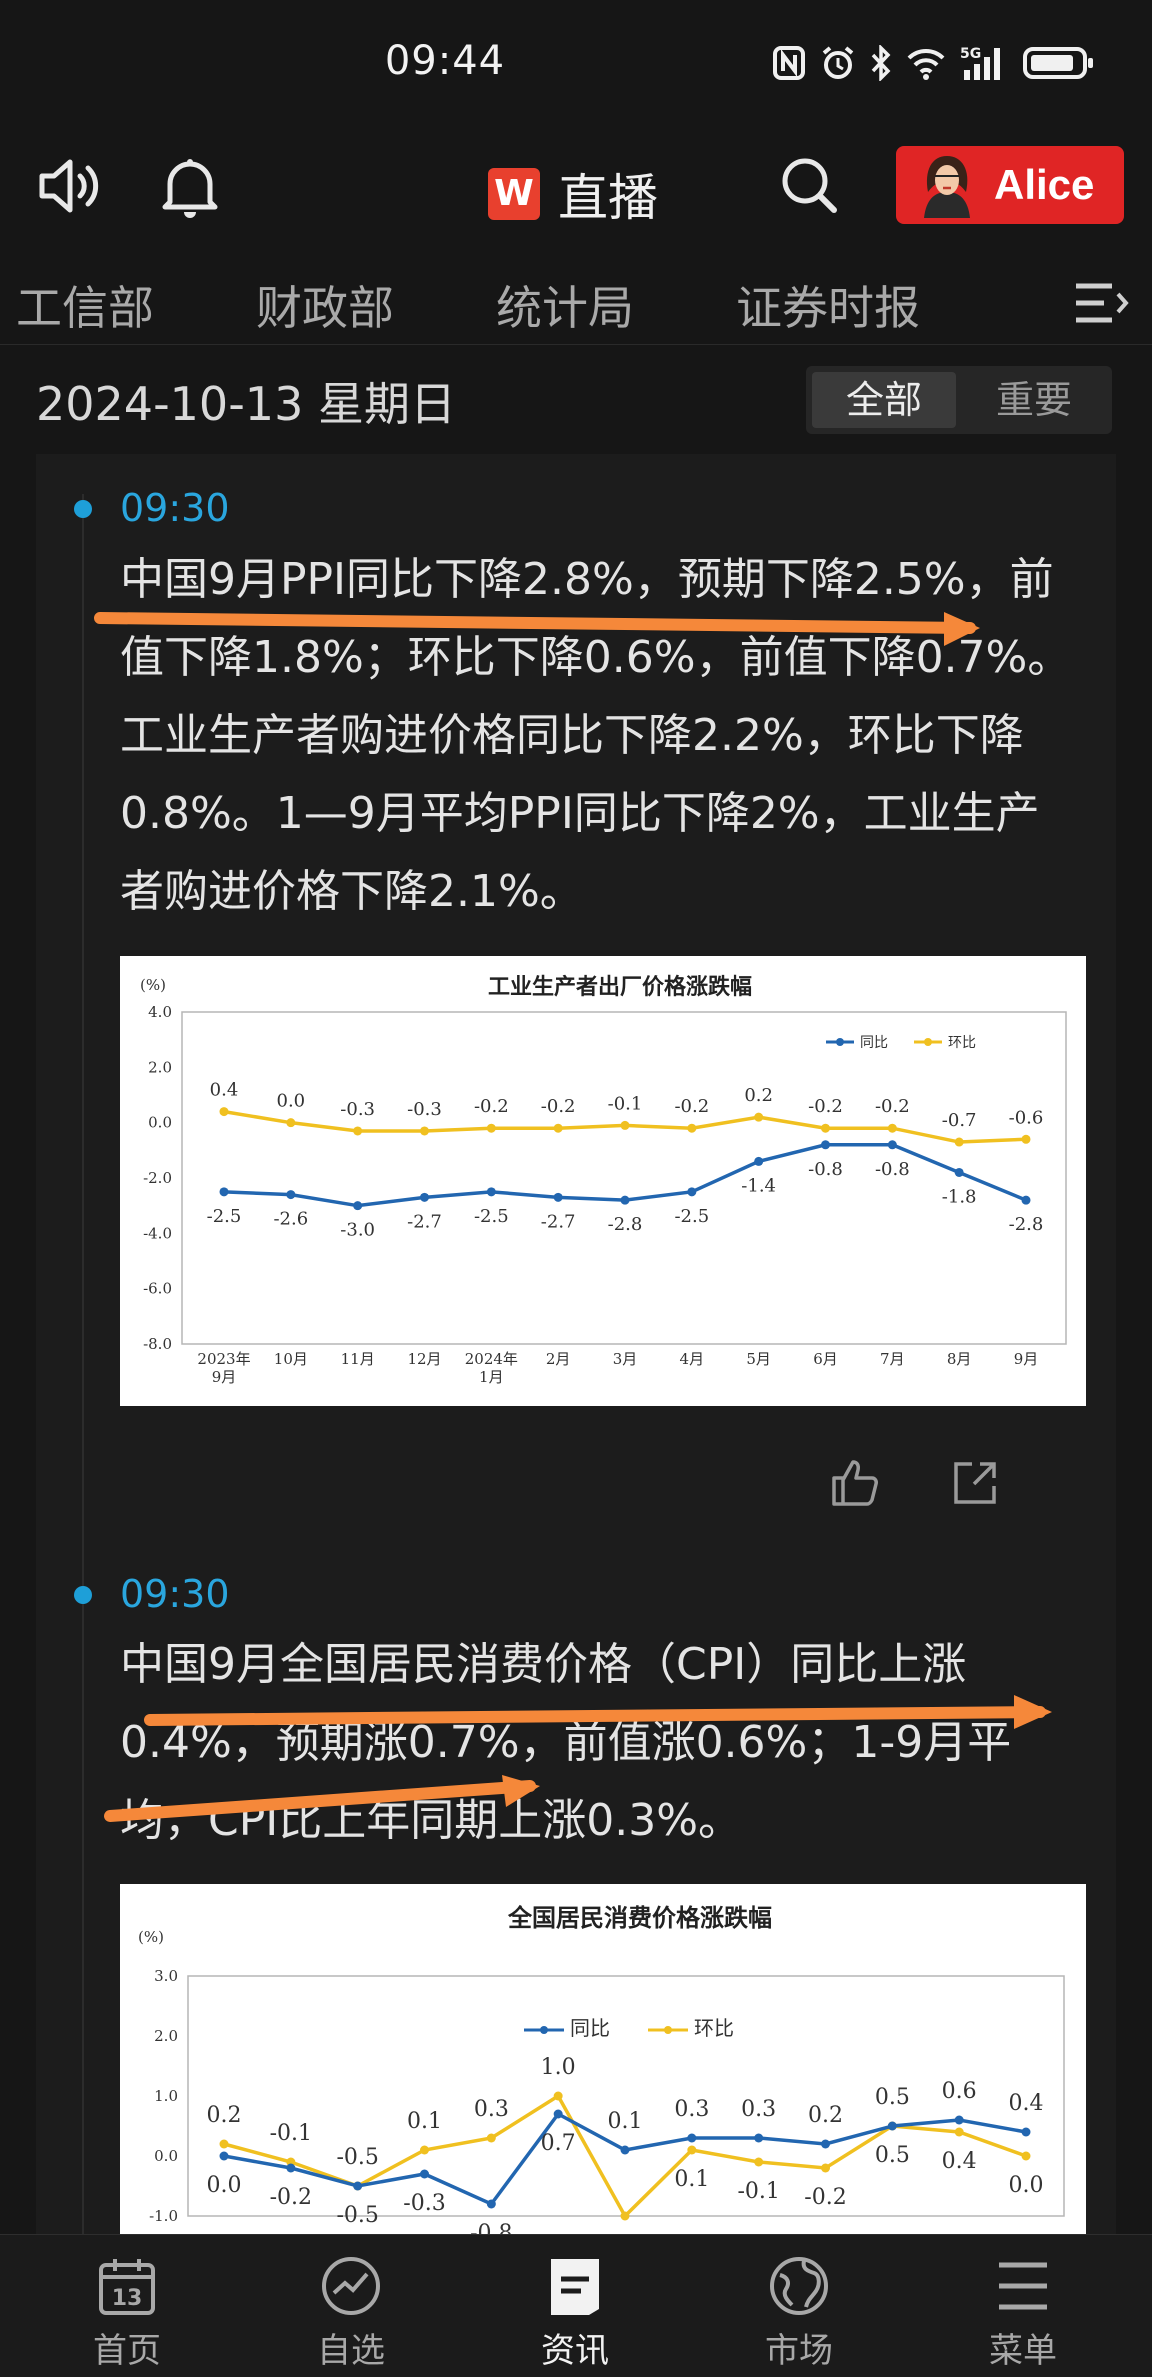  What do you see at coordinates (714, 2028) in the screenshot?
I see `legend-label: 环比` at bounding box center [714, 2028].